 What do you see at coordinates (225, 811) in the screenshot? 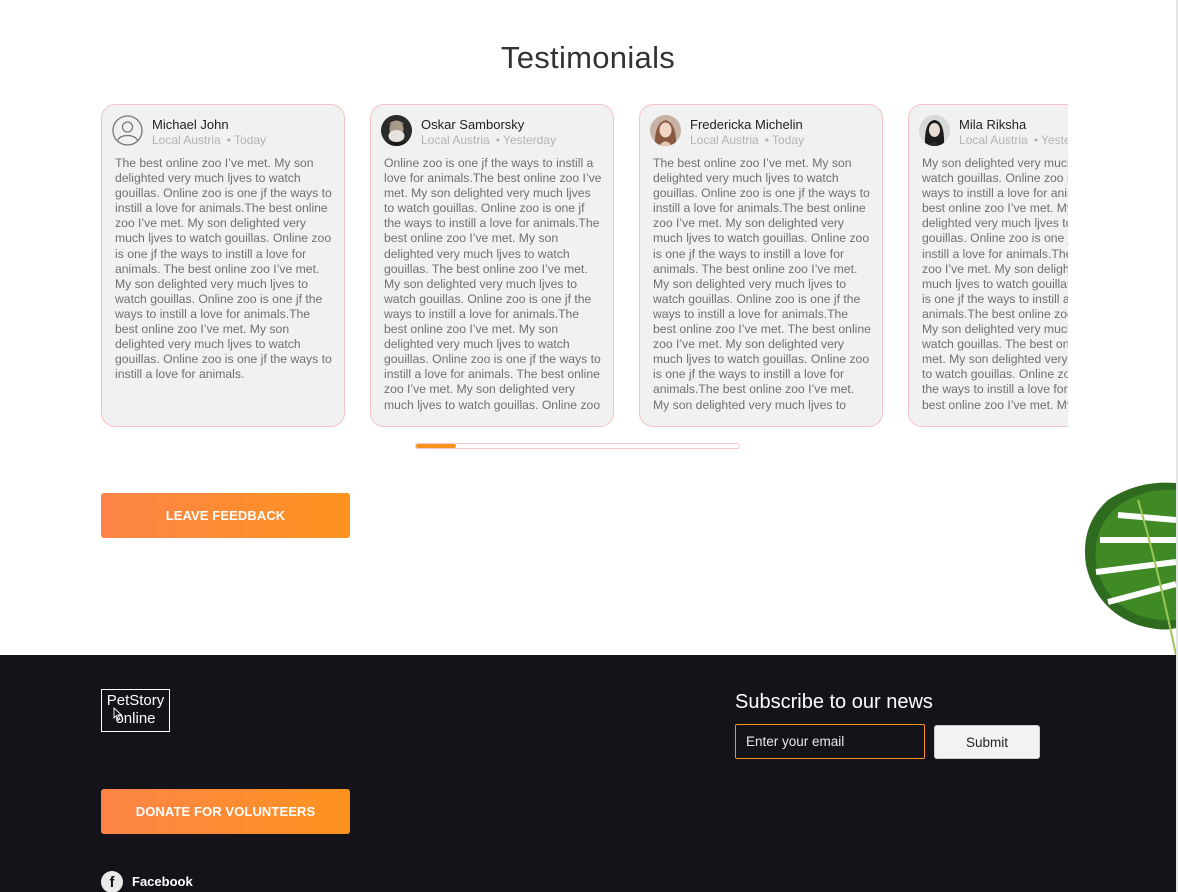
I see `donate-button: DONATE FOR VOLUNTEERS` at bounding box center [225, 811].